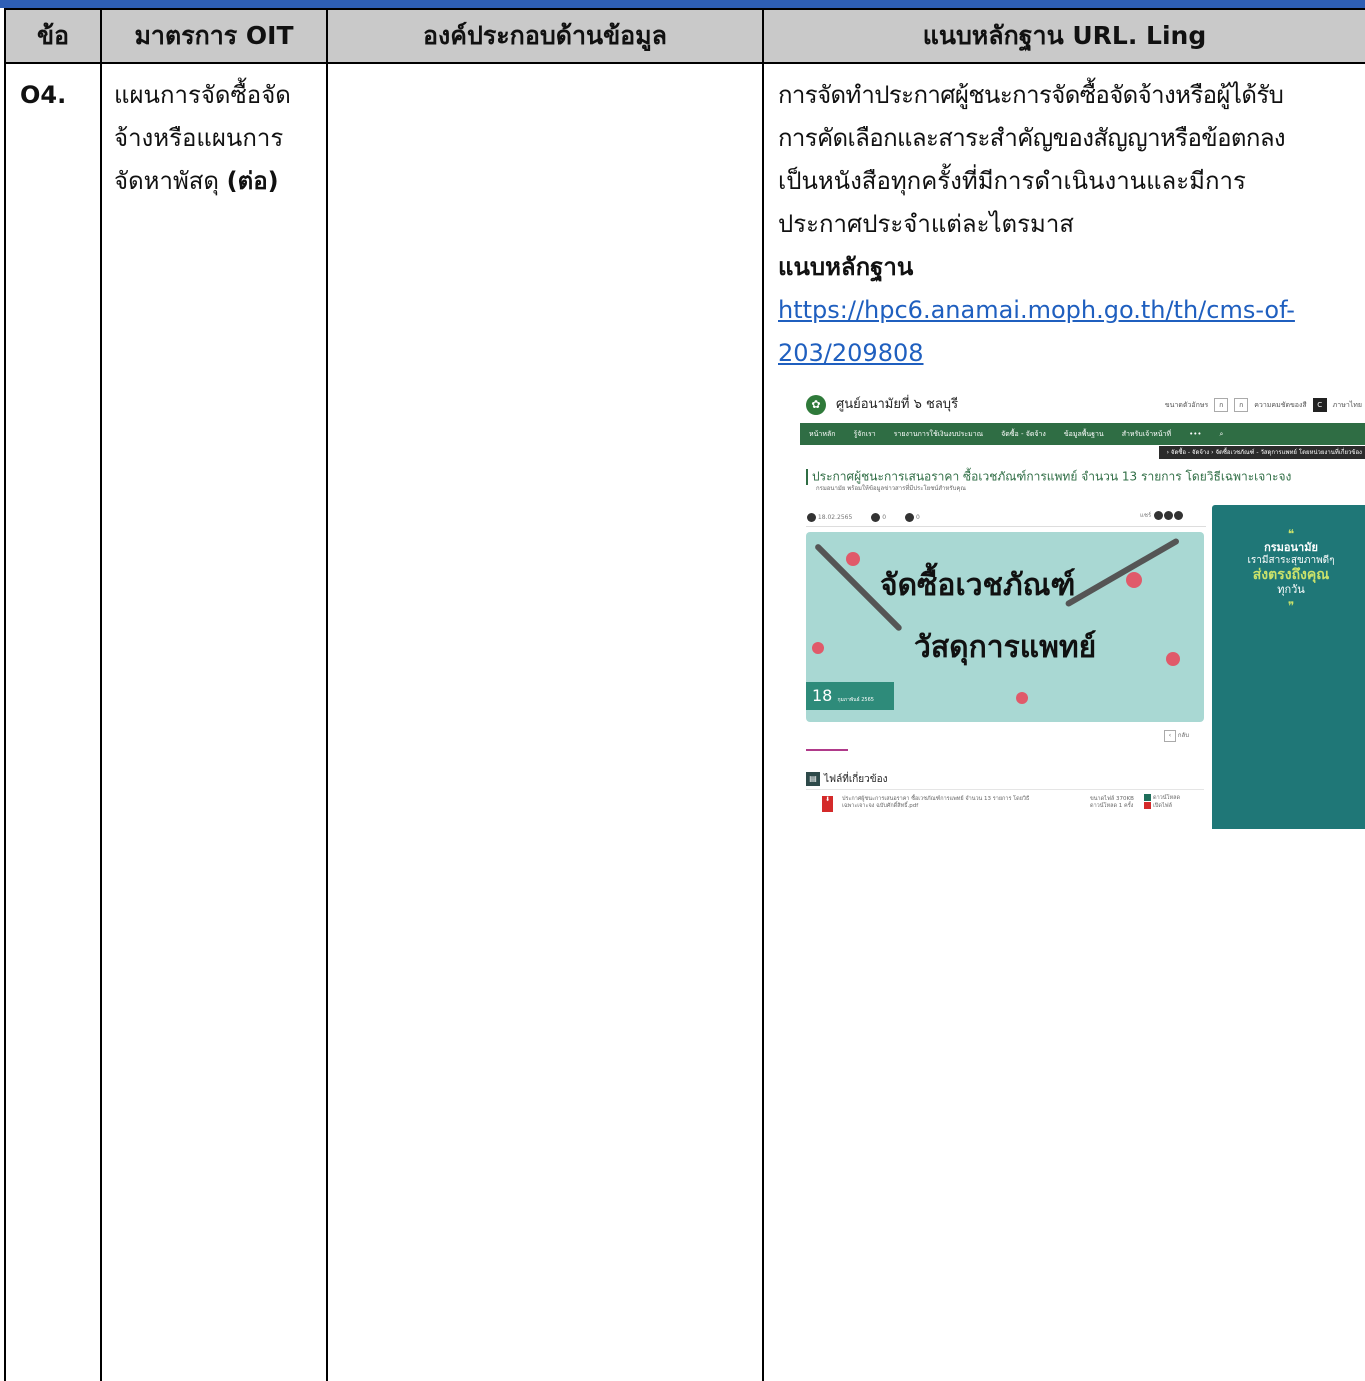  I want to click on measure-line: จัดหาพัสดุ (ต่อ), so click(217, 181).